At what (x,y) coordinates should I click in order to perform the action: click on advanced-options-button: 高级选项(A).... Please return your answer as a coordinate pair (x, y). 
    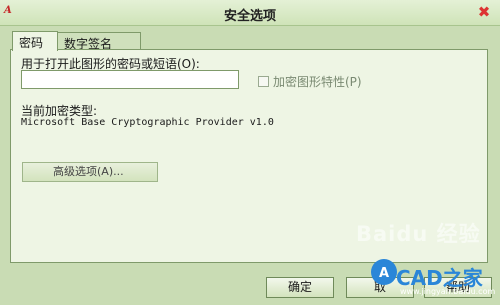
    Looking at the image, I should click on (90, 172).